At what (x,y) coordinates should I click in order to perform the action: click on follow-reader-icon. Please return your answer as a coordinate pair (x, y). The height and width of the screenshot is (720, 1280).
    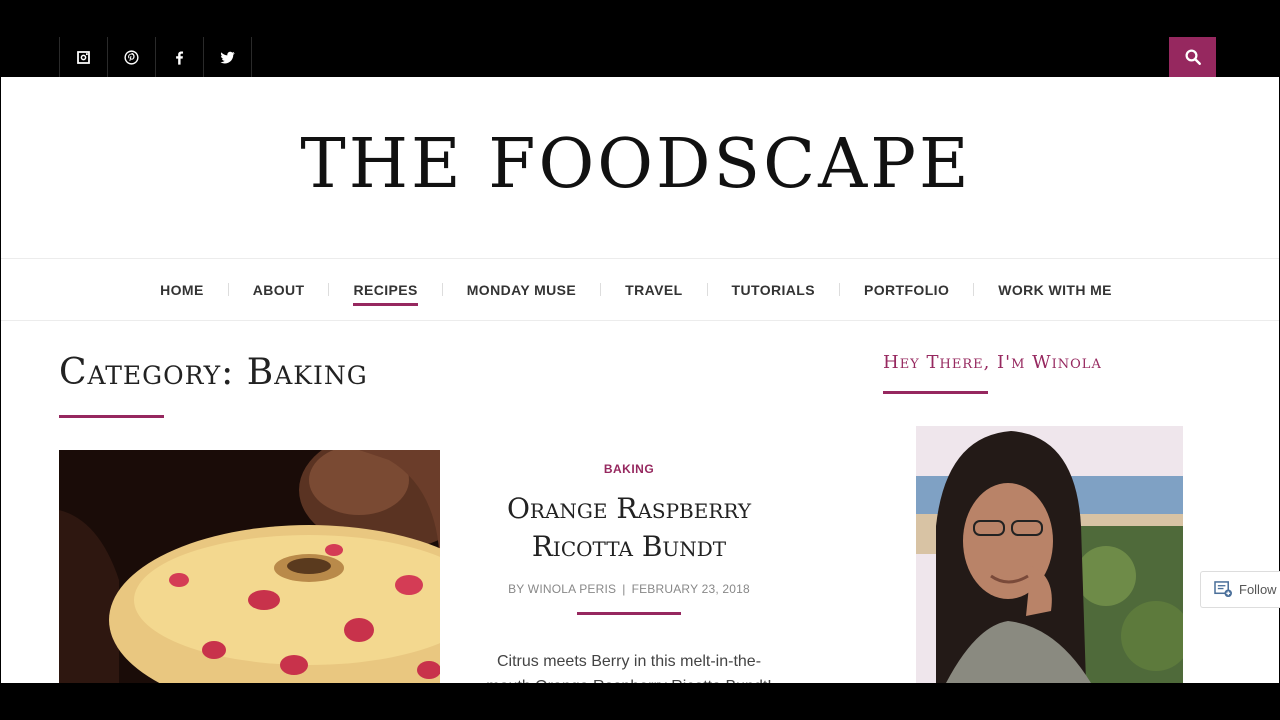
    Looking at the image, I should click on (1223, 589).